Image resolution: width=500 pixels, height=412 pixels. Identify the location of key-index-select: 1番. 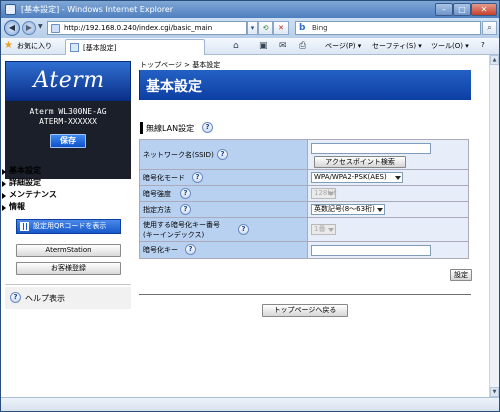
(323, 229).